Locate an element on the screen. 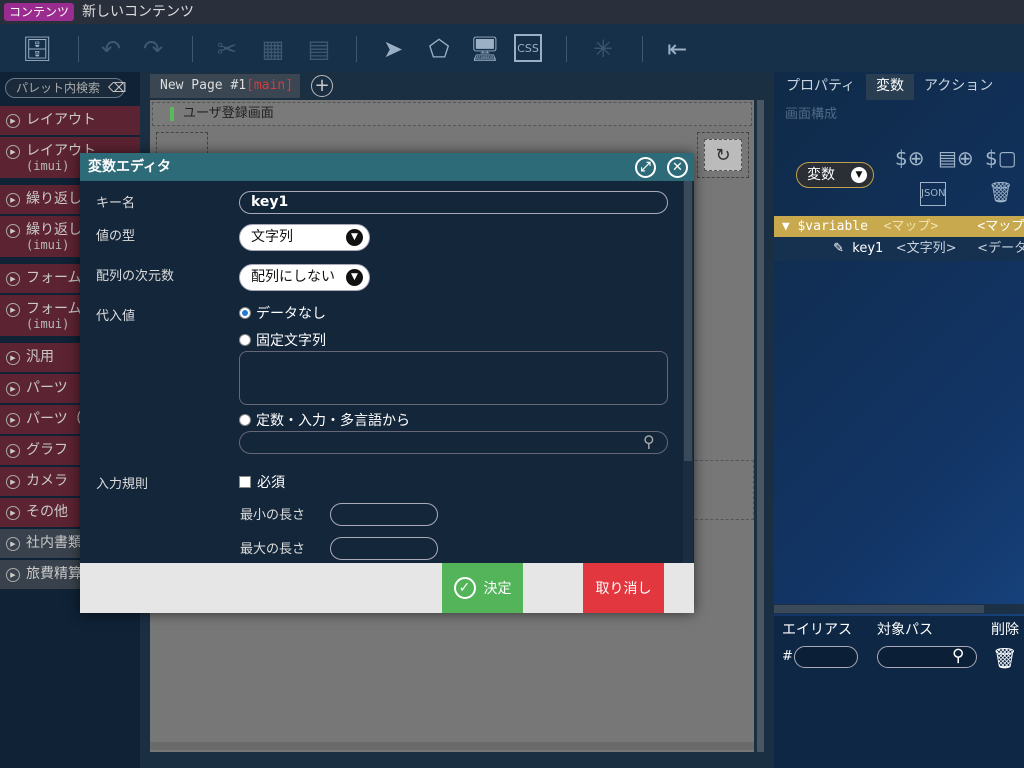 Image resolution: width=1024 pixels, height=768 pixels. refresh-icon: ↻ is located at coordinates (723, 155).